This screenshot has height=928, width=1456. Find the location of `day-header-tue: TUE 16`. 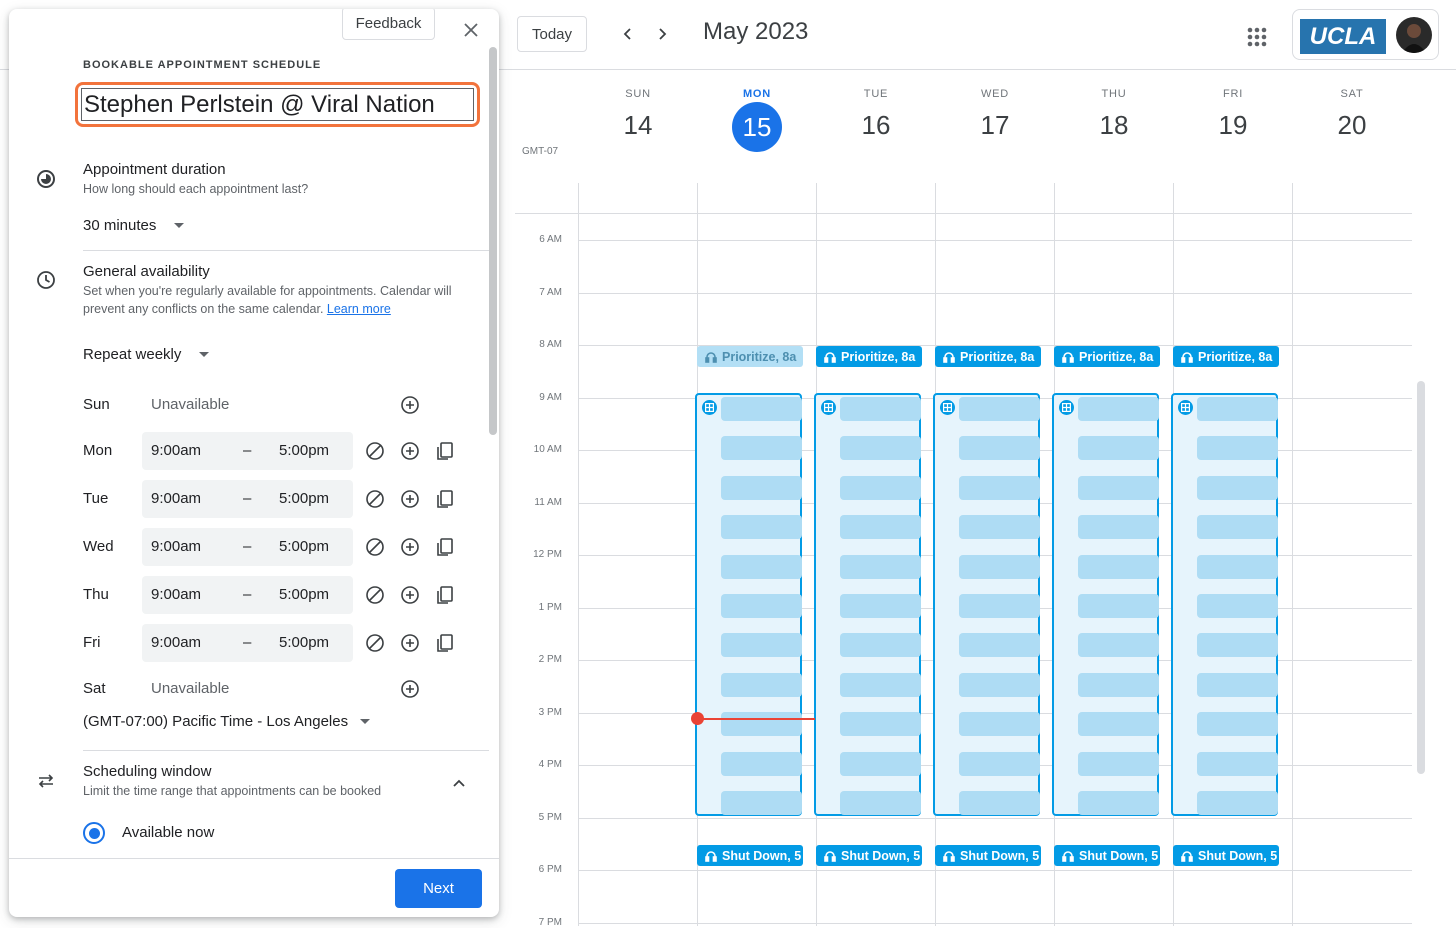

day-header-tue: TUE 16 is located at coordinates (876, 114).